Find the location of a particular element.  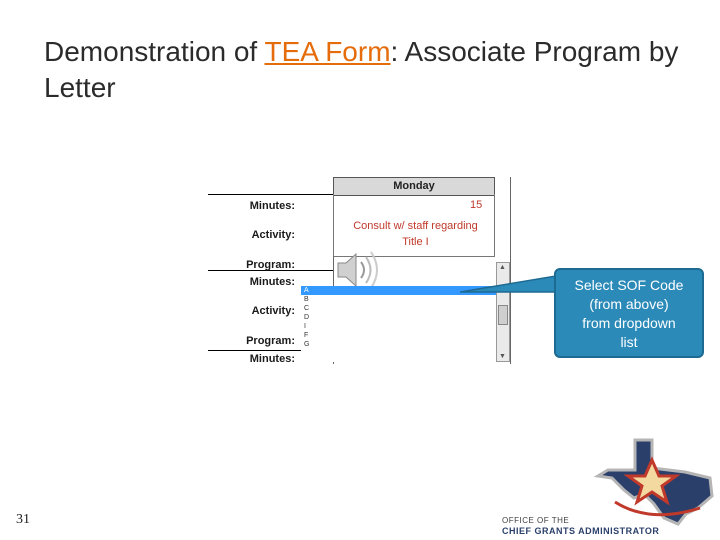

dropdown-option: D is located at coordinates (398, 317).